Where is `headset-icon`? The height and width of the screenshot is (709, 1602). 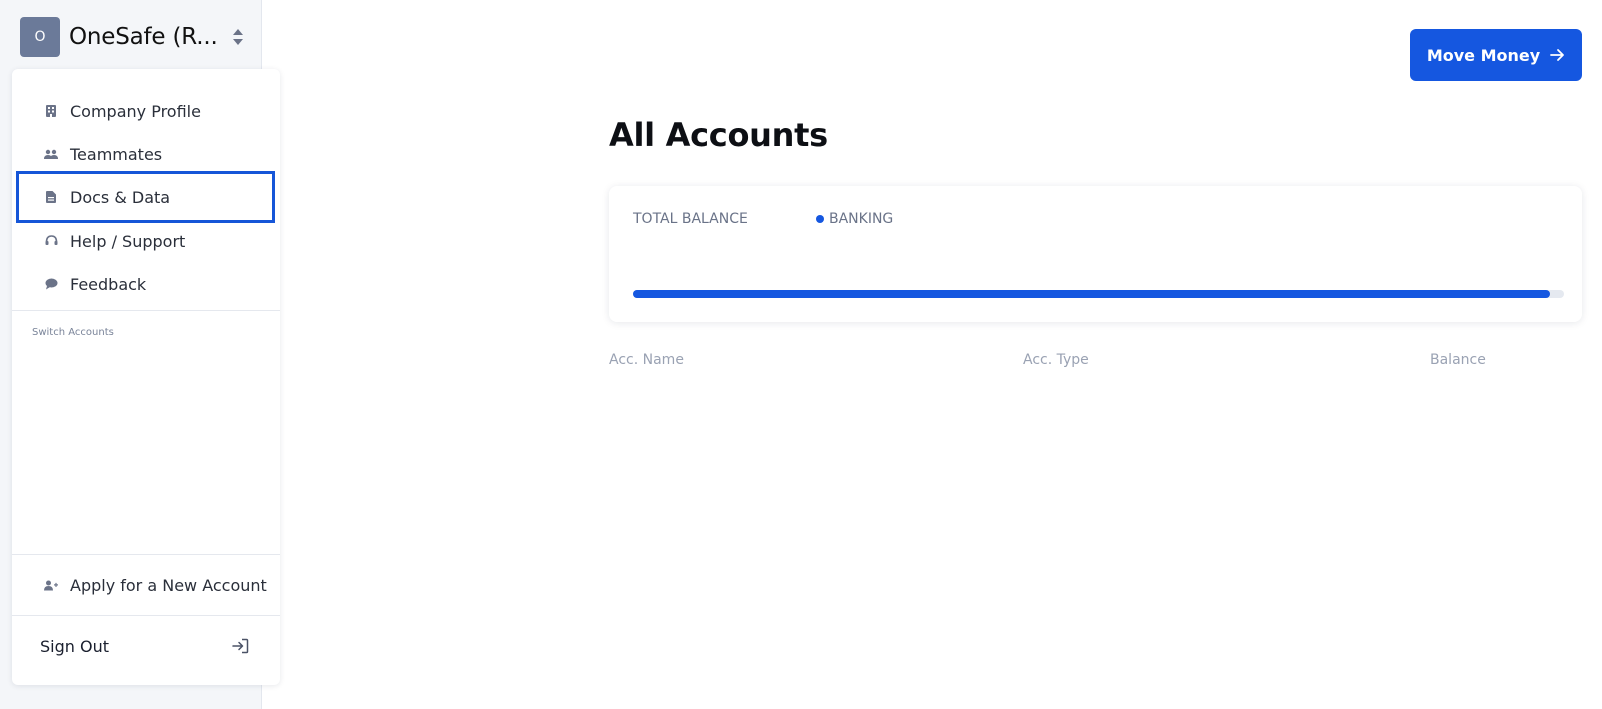 headset-icon is located at coordinates (51, 241).